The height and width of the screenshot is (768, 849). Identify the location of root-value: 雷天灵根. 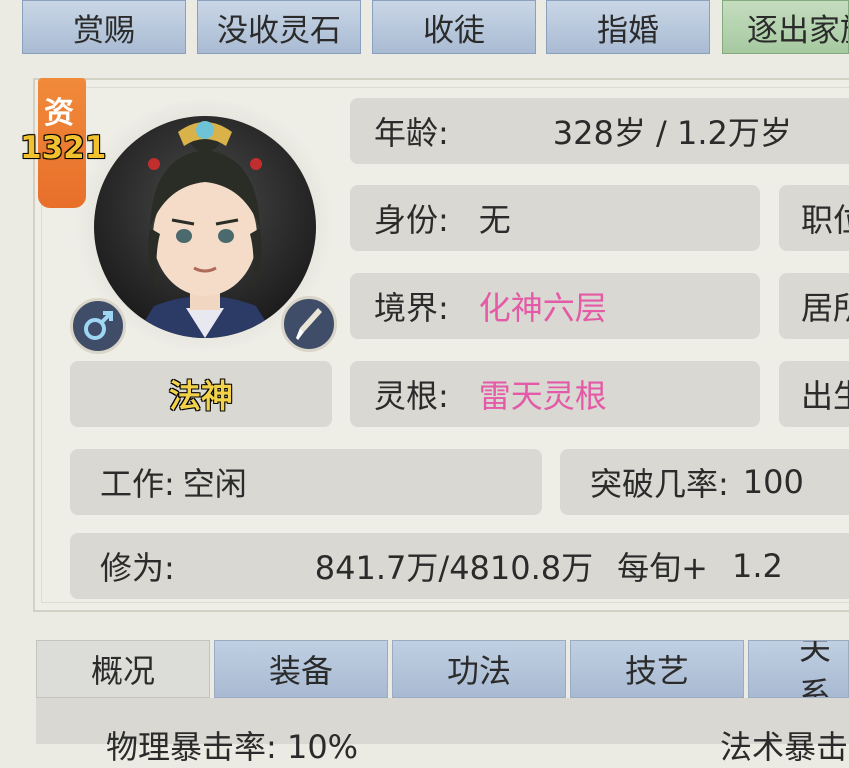
(542, 396).